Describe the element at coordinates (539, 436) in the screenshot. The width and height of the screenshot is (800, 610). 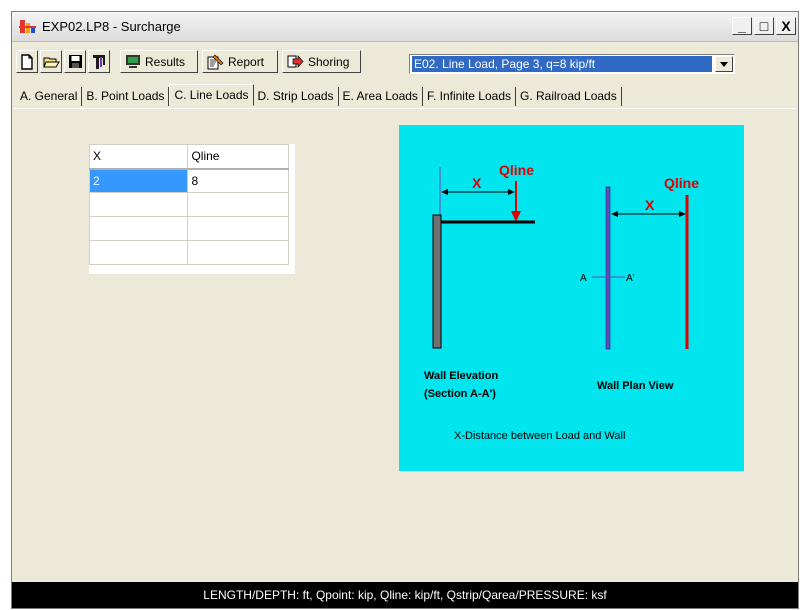
I see `diagram-description: X-Distance between Load and Wall` at that location.